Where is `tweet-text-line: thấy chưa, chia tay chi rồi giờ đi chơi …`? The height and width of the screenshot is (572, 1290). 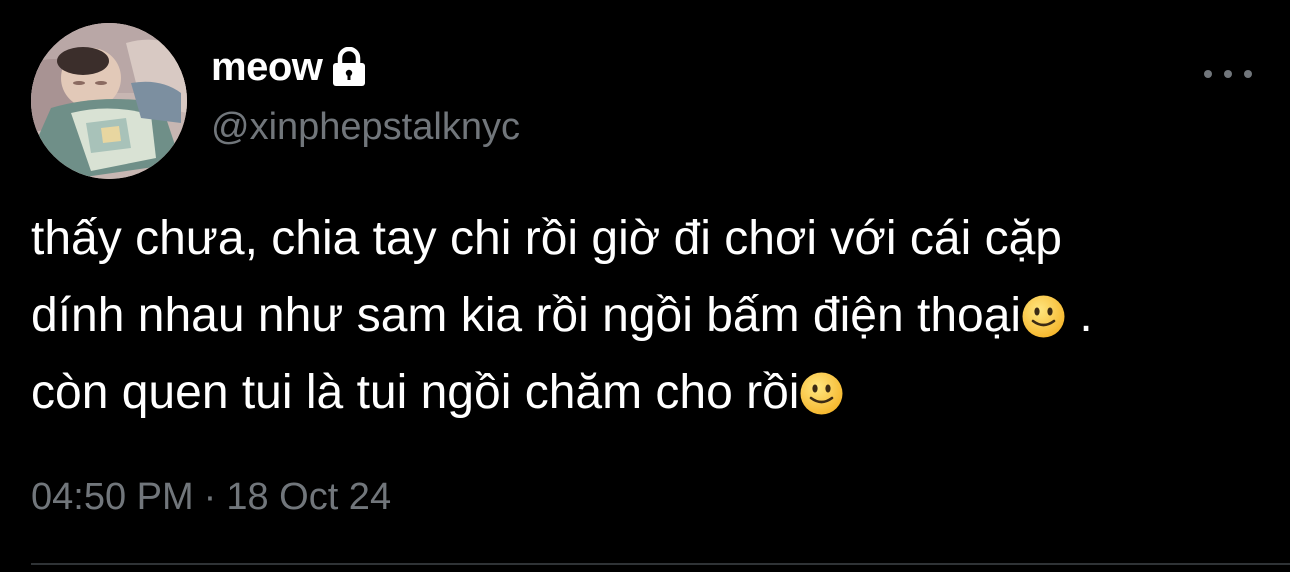
tweet-text-line: thấy chưa, chia tay chi rồi giờ đi chơi … is located at coordinates (653, 238).